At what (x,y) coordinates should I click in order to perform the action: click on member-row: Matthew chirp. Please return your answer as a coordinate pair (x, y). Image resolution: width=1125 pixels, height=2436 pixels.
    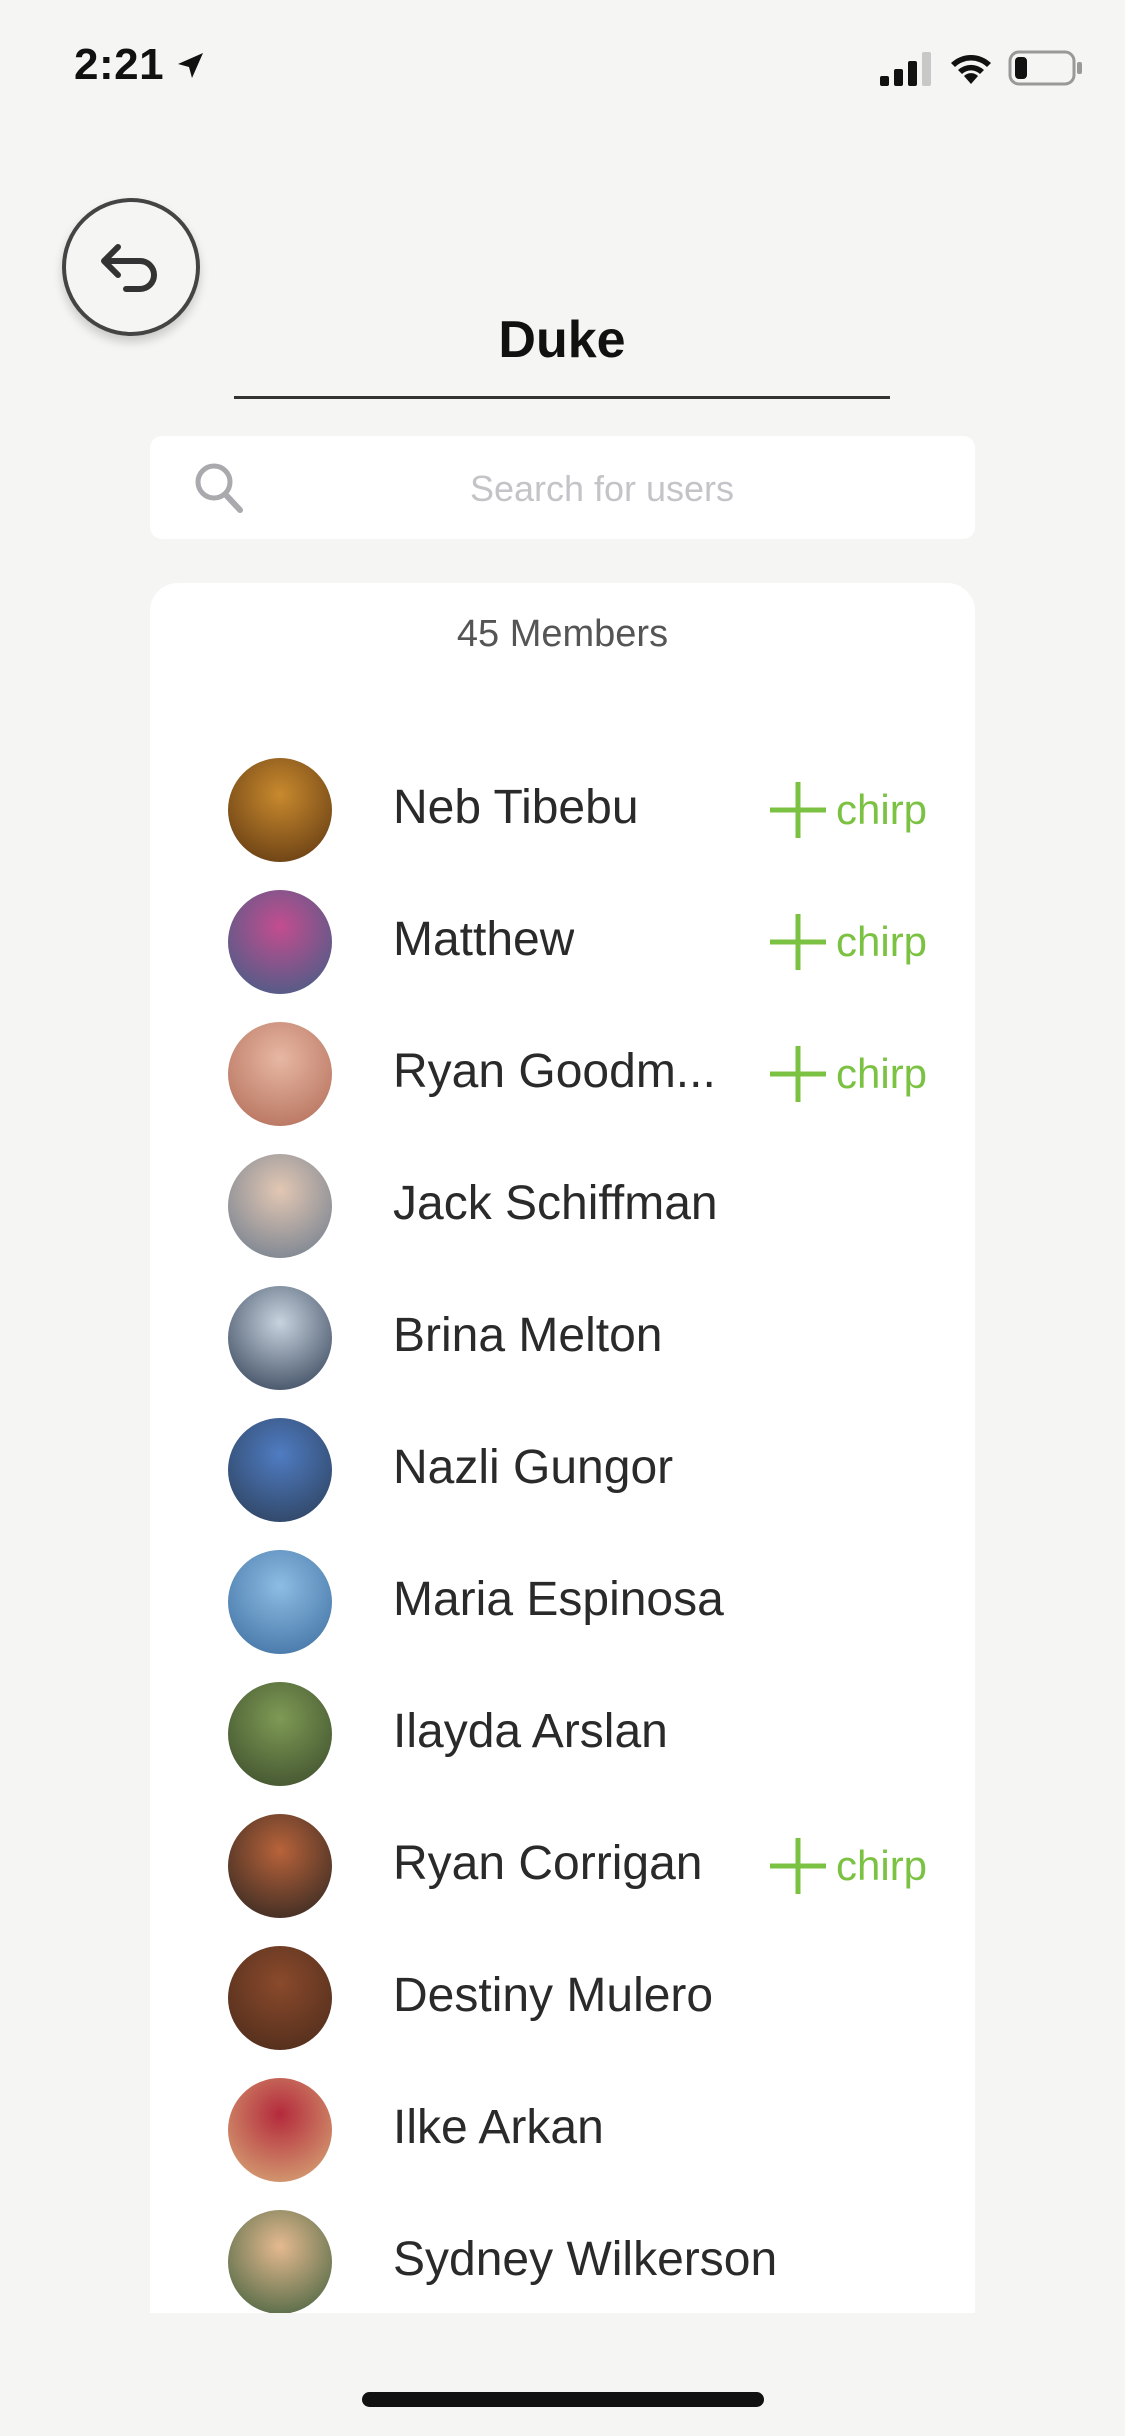
    Looking at the image, I should click on (562, 956).